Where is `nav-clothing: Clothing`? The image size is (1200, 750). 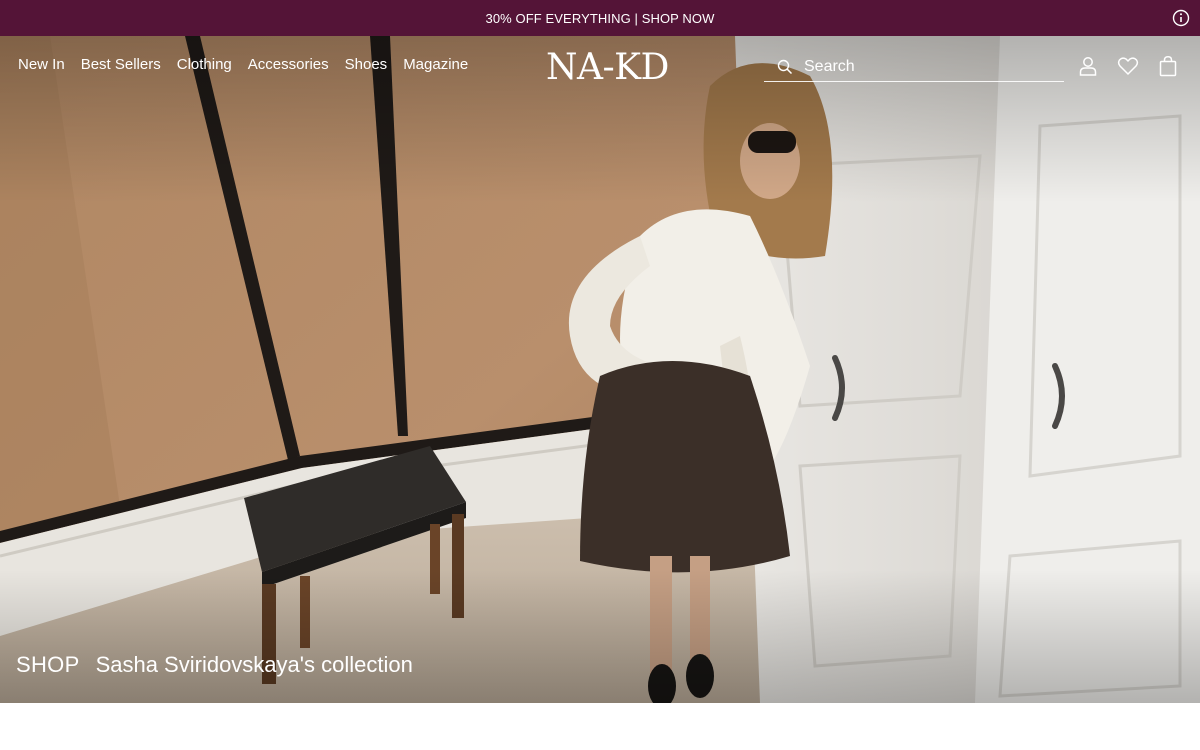
nav-clothing: Clothing is located at coordinates (204, 64).